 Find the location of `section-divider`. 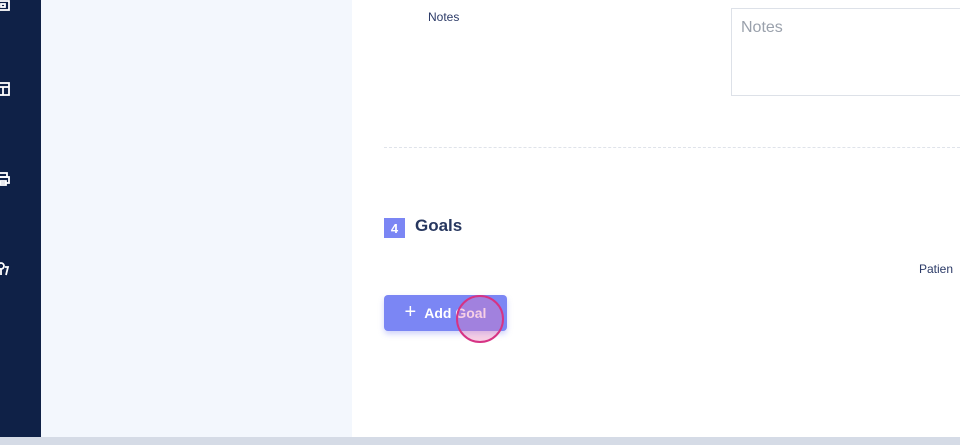

section-divider is located at coordinates (672, 147).